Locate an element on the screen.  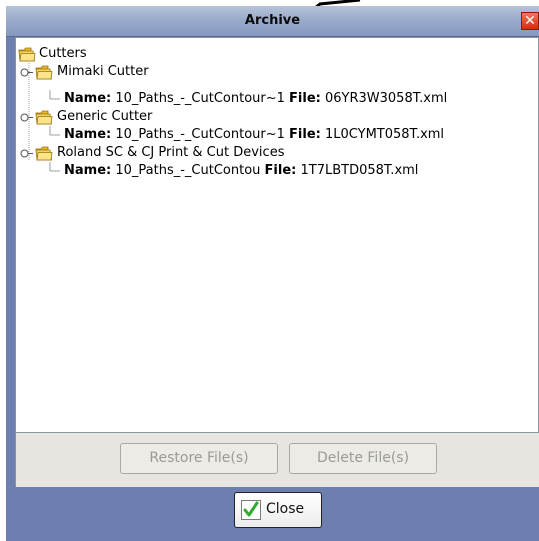
file-id-value: 1T7LBTD058T.xml is located at coordinates (359, 170).